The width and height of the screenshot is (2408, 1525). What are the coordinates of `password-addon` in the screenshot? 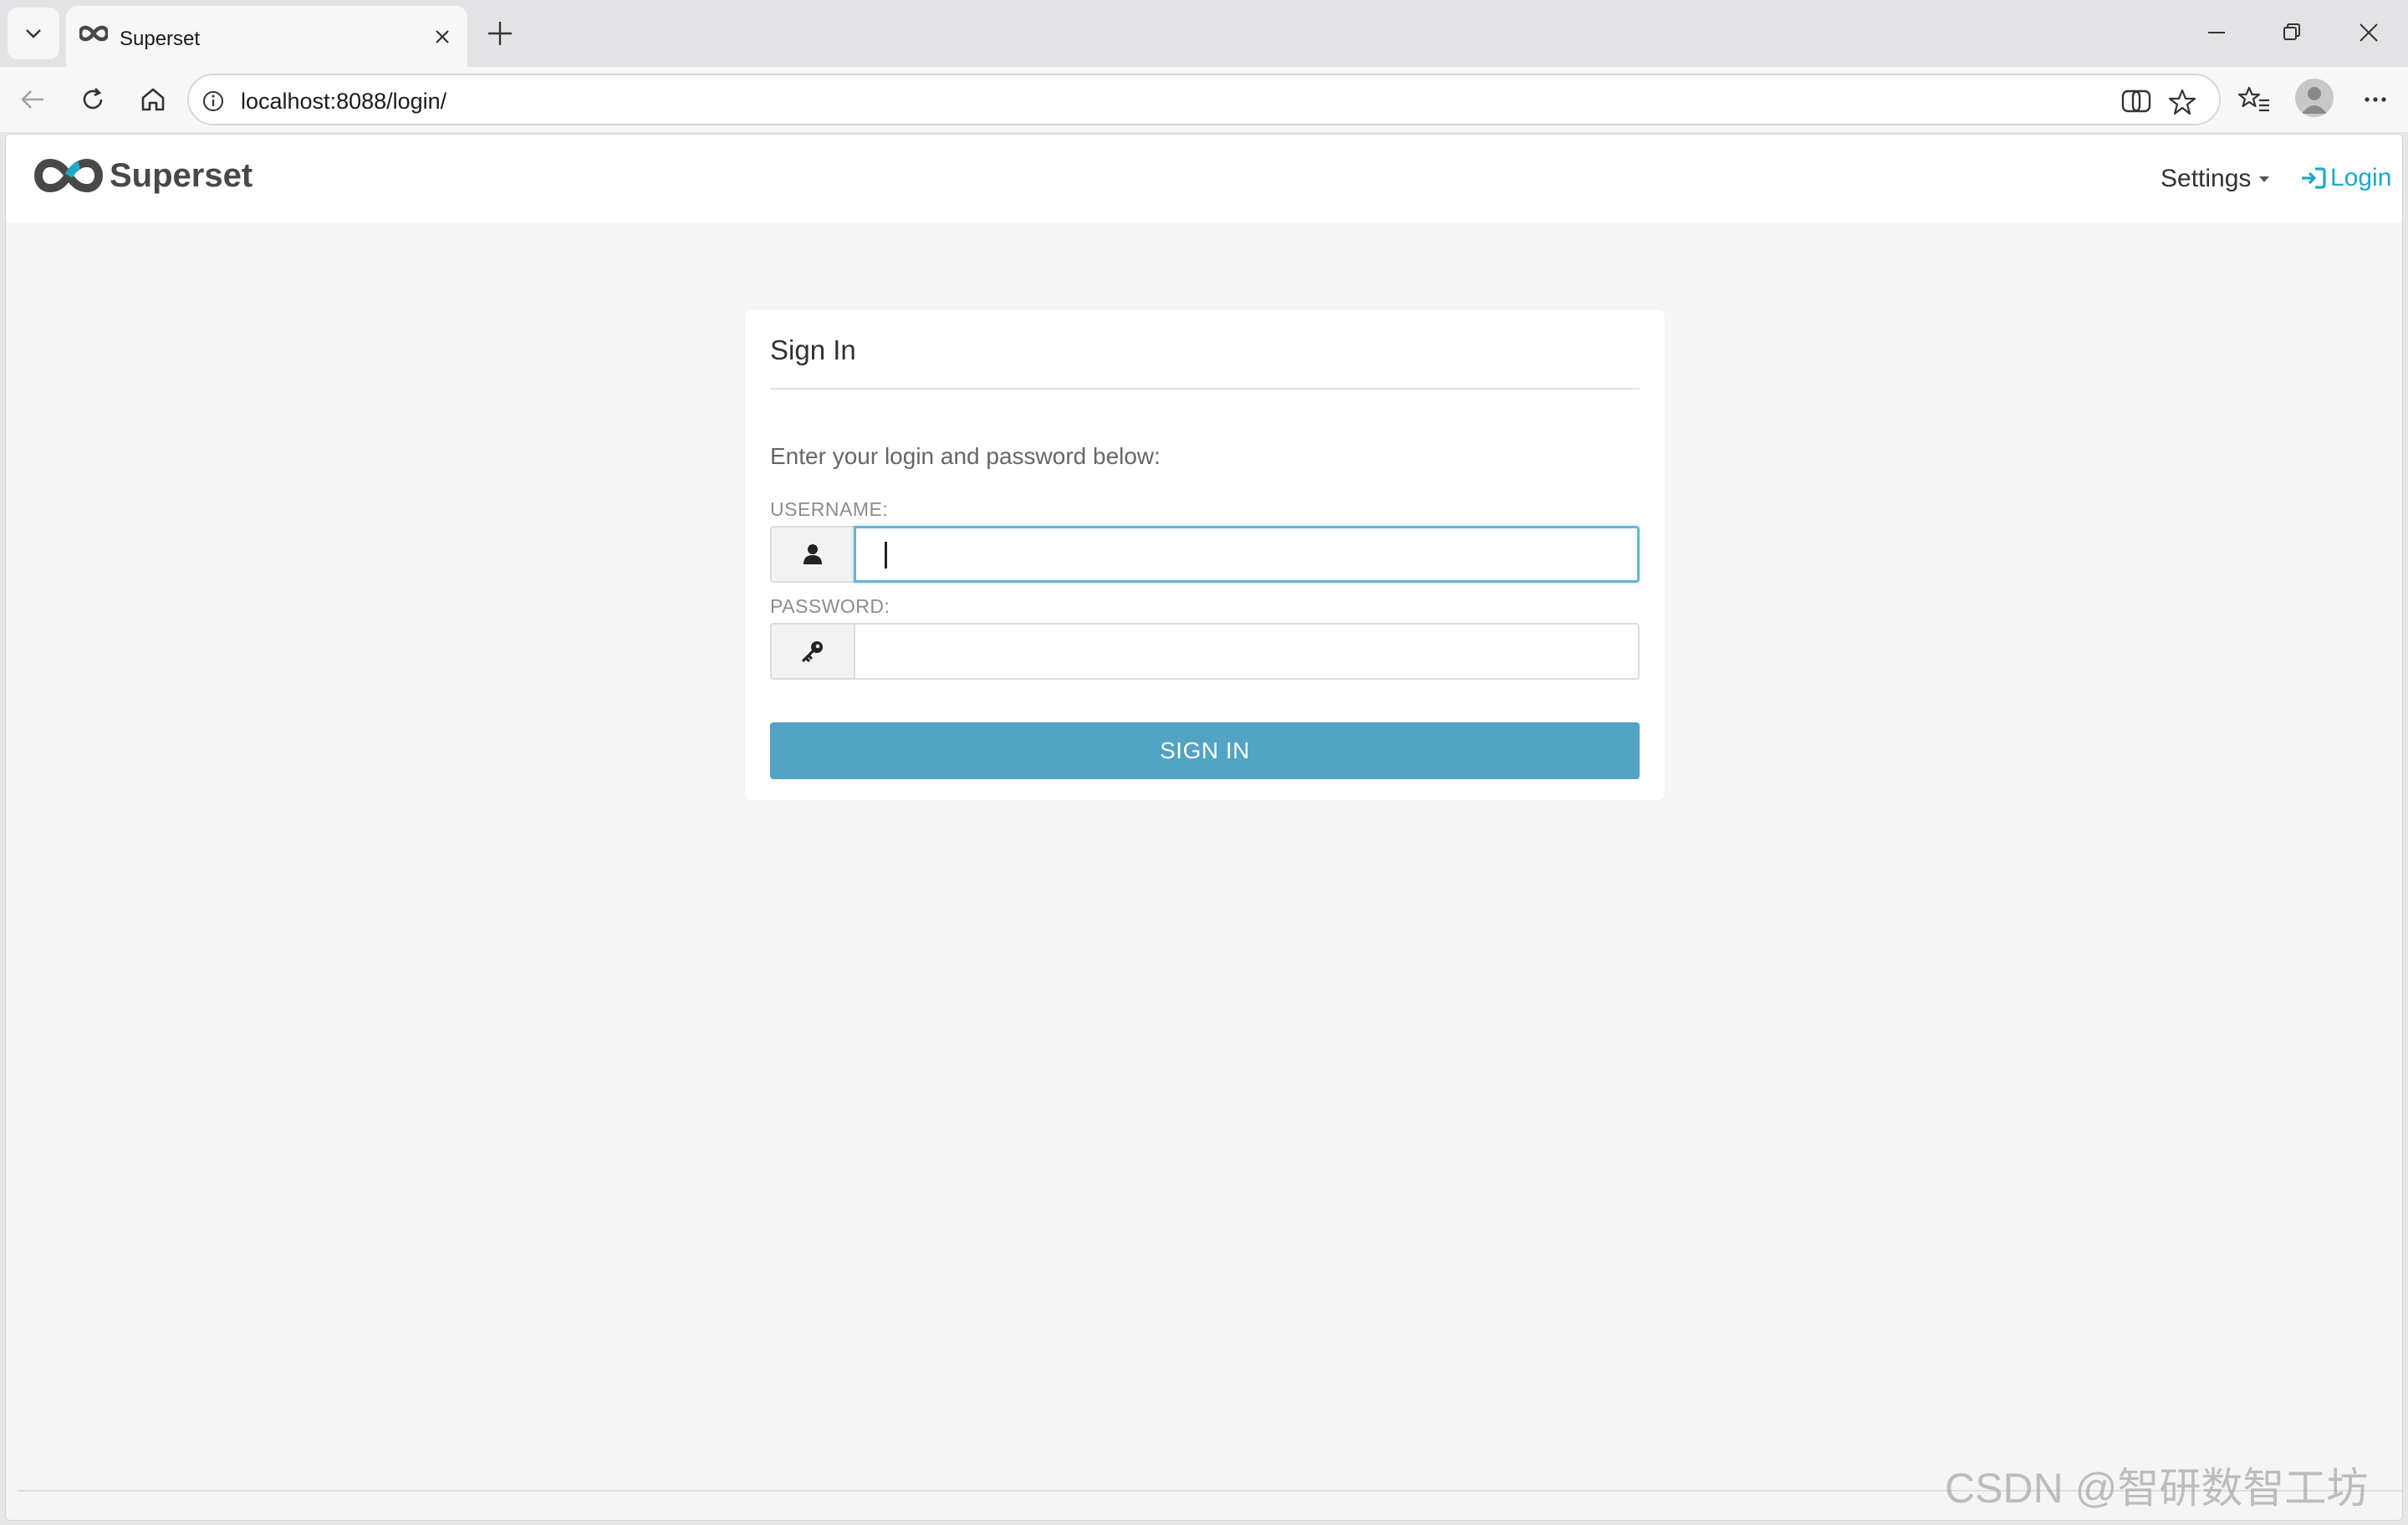 It's located at (812, 651).